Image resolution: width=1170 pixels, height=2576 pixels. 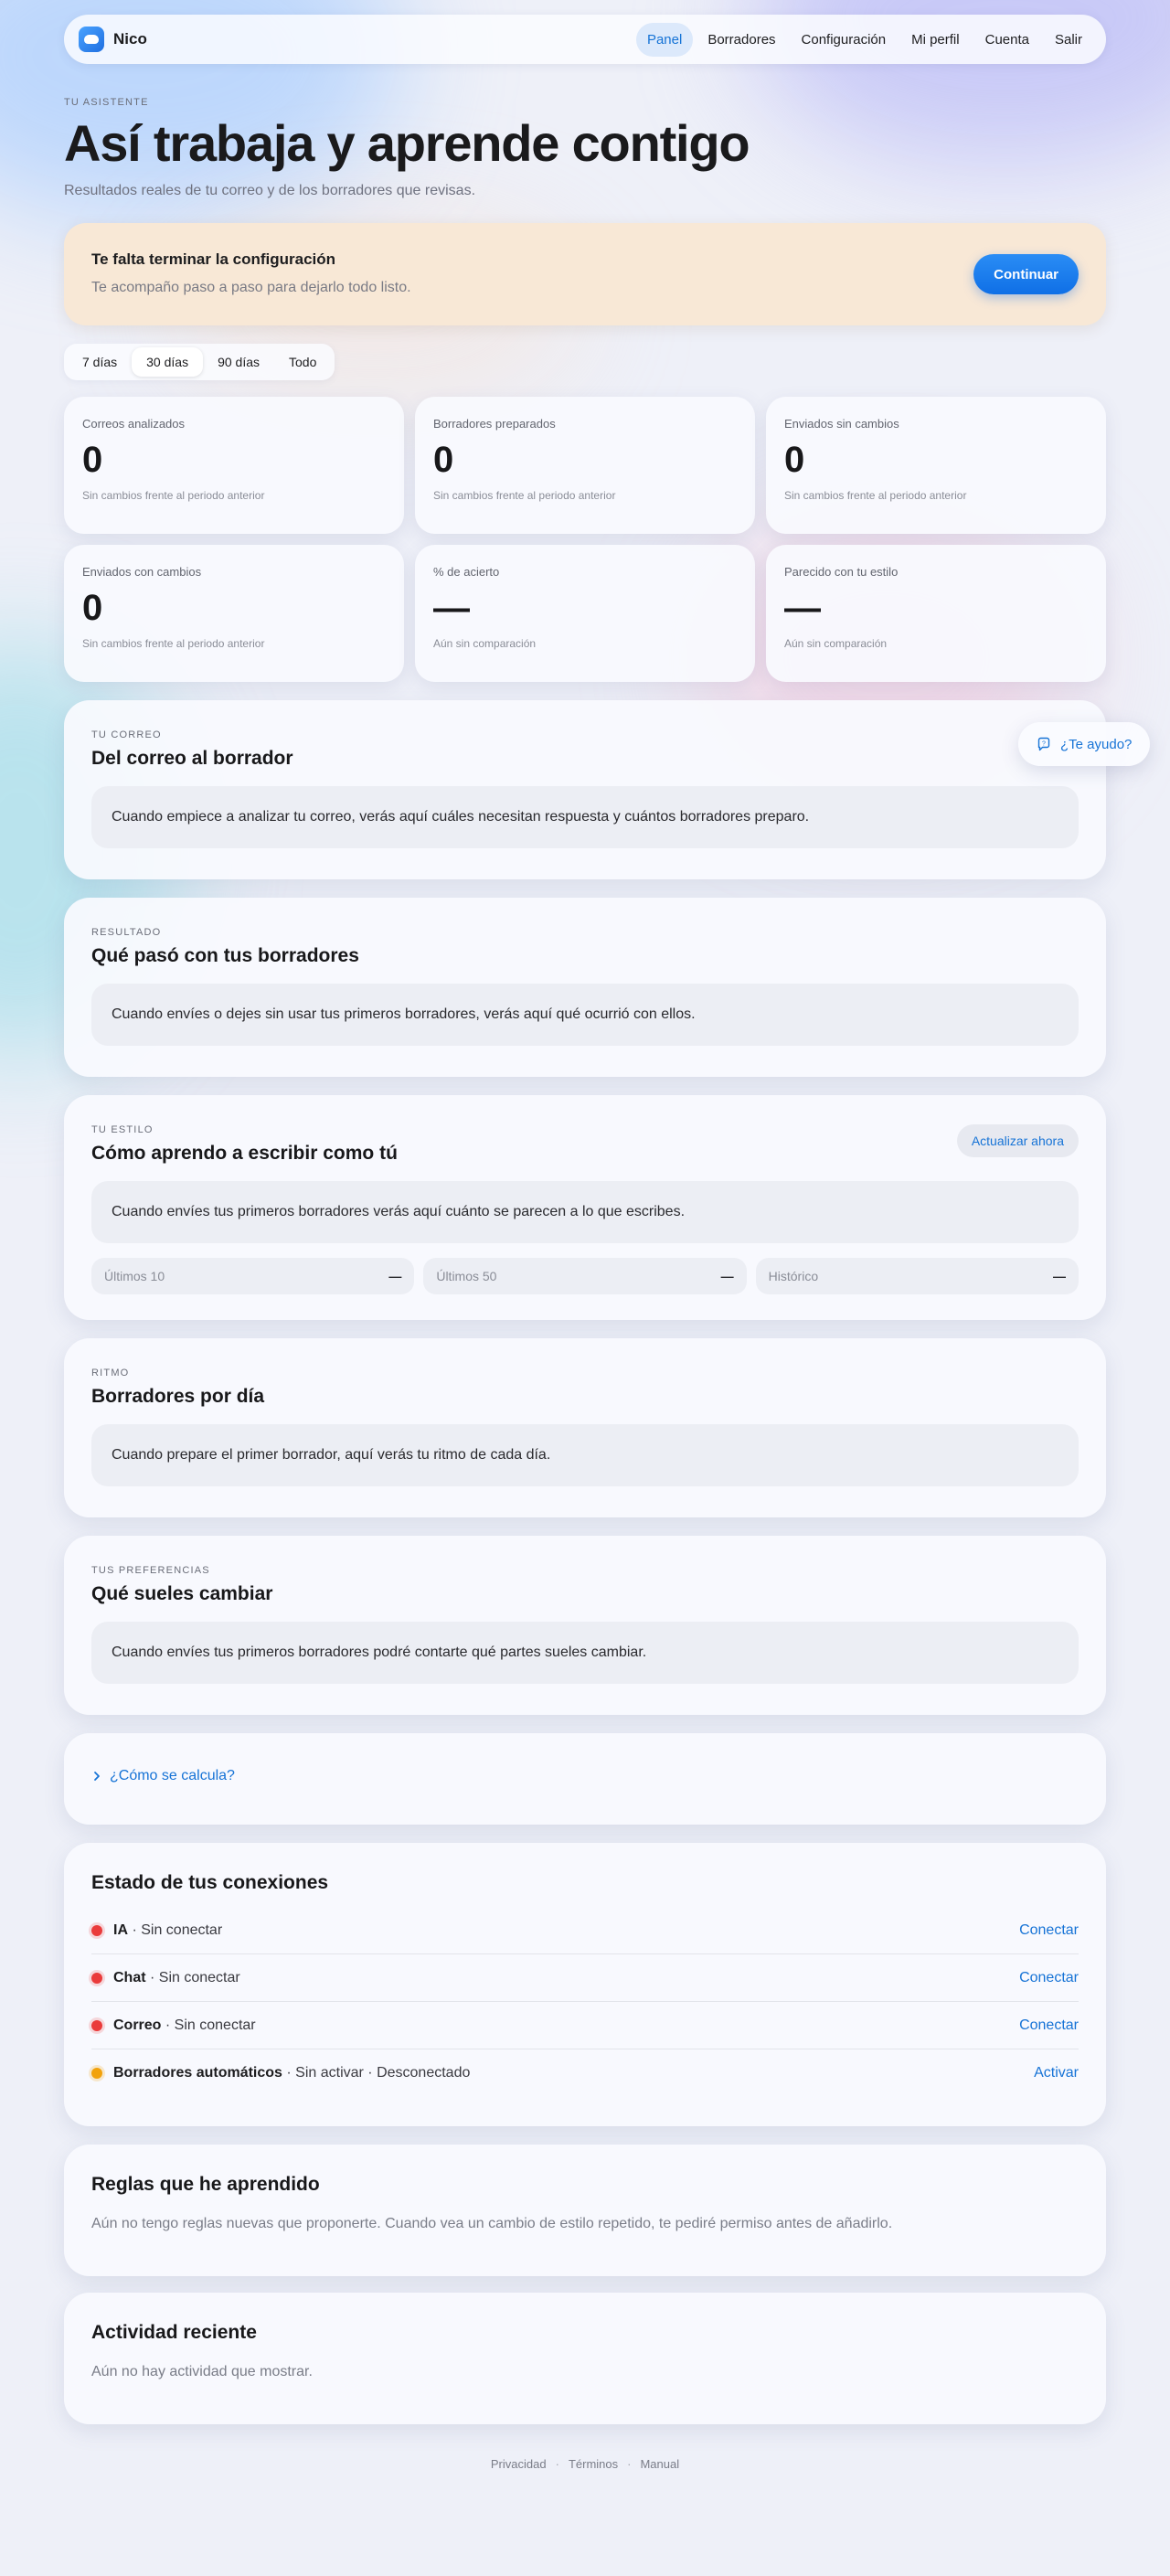 I want to click on nav-item-mi-perfil: Mi perfil, so click(x=936, y=40).